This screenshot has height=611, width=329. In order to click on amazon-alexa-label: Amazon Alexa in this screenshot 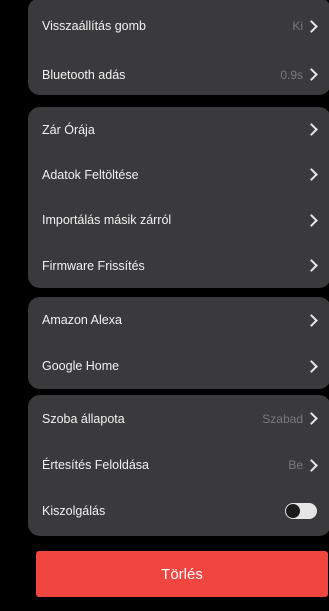, I will do `click(82, 320)`.